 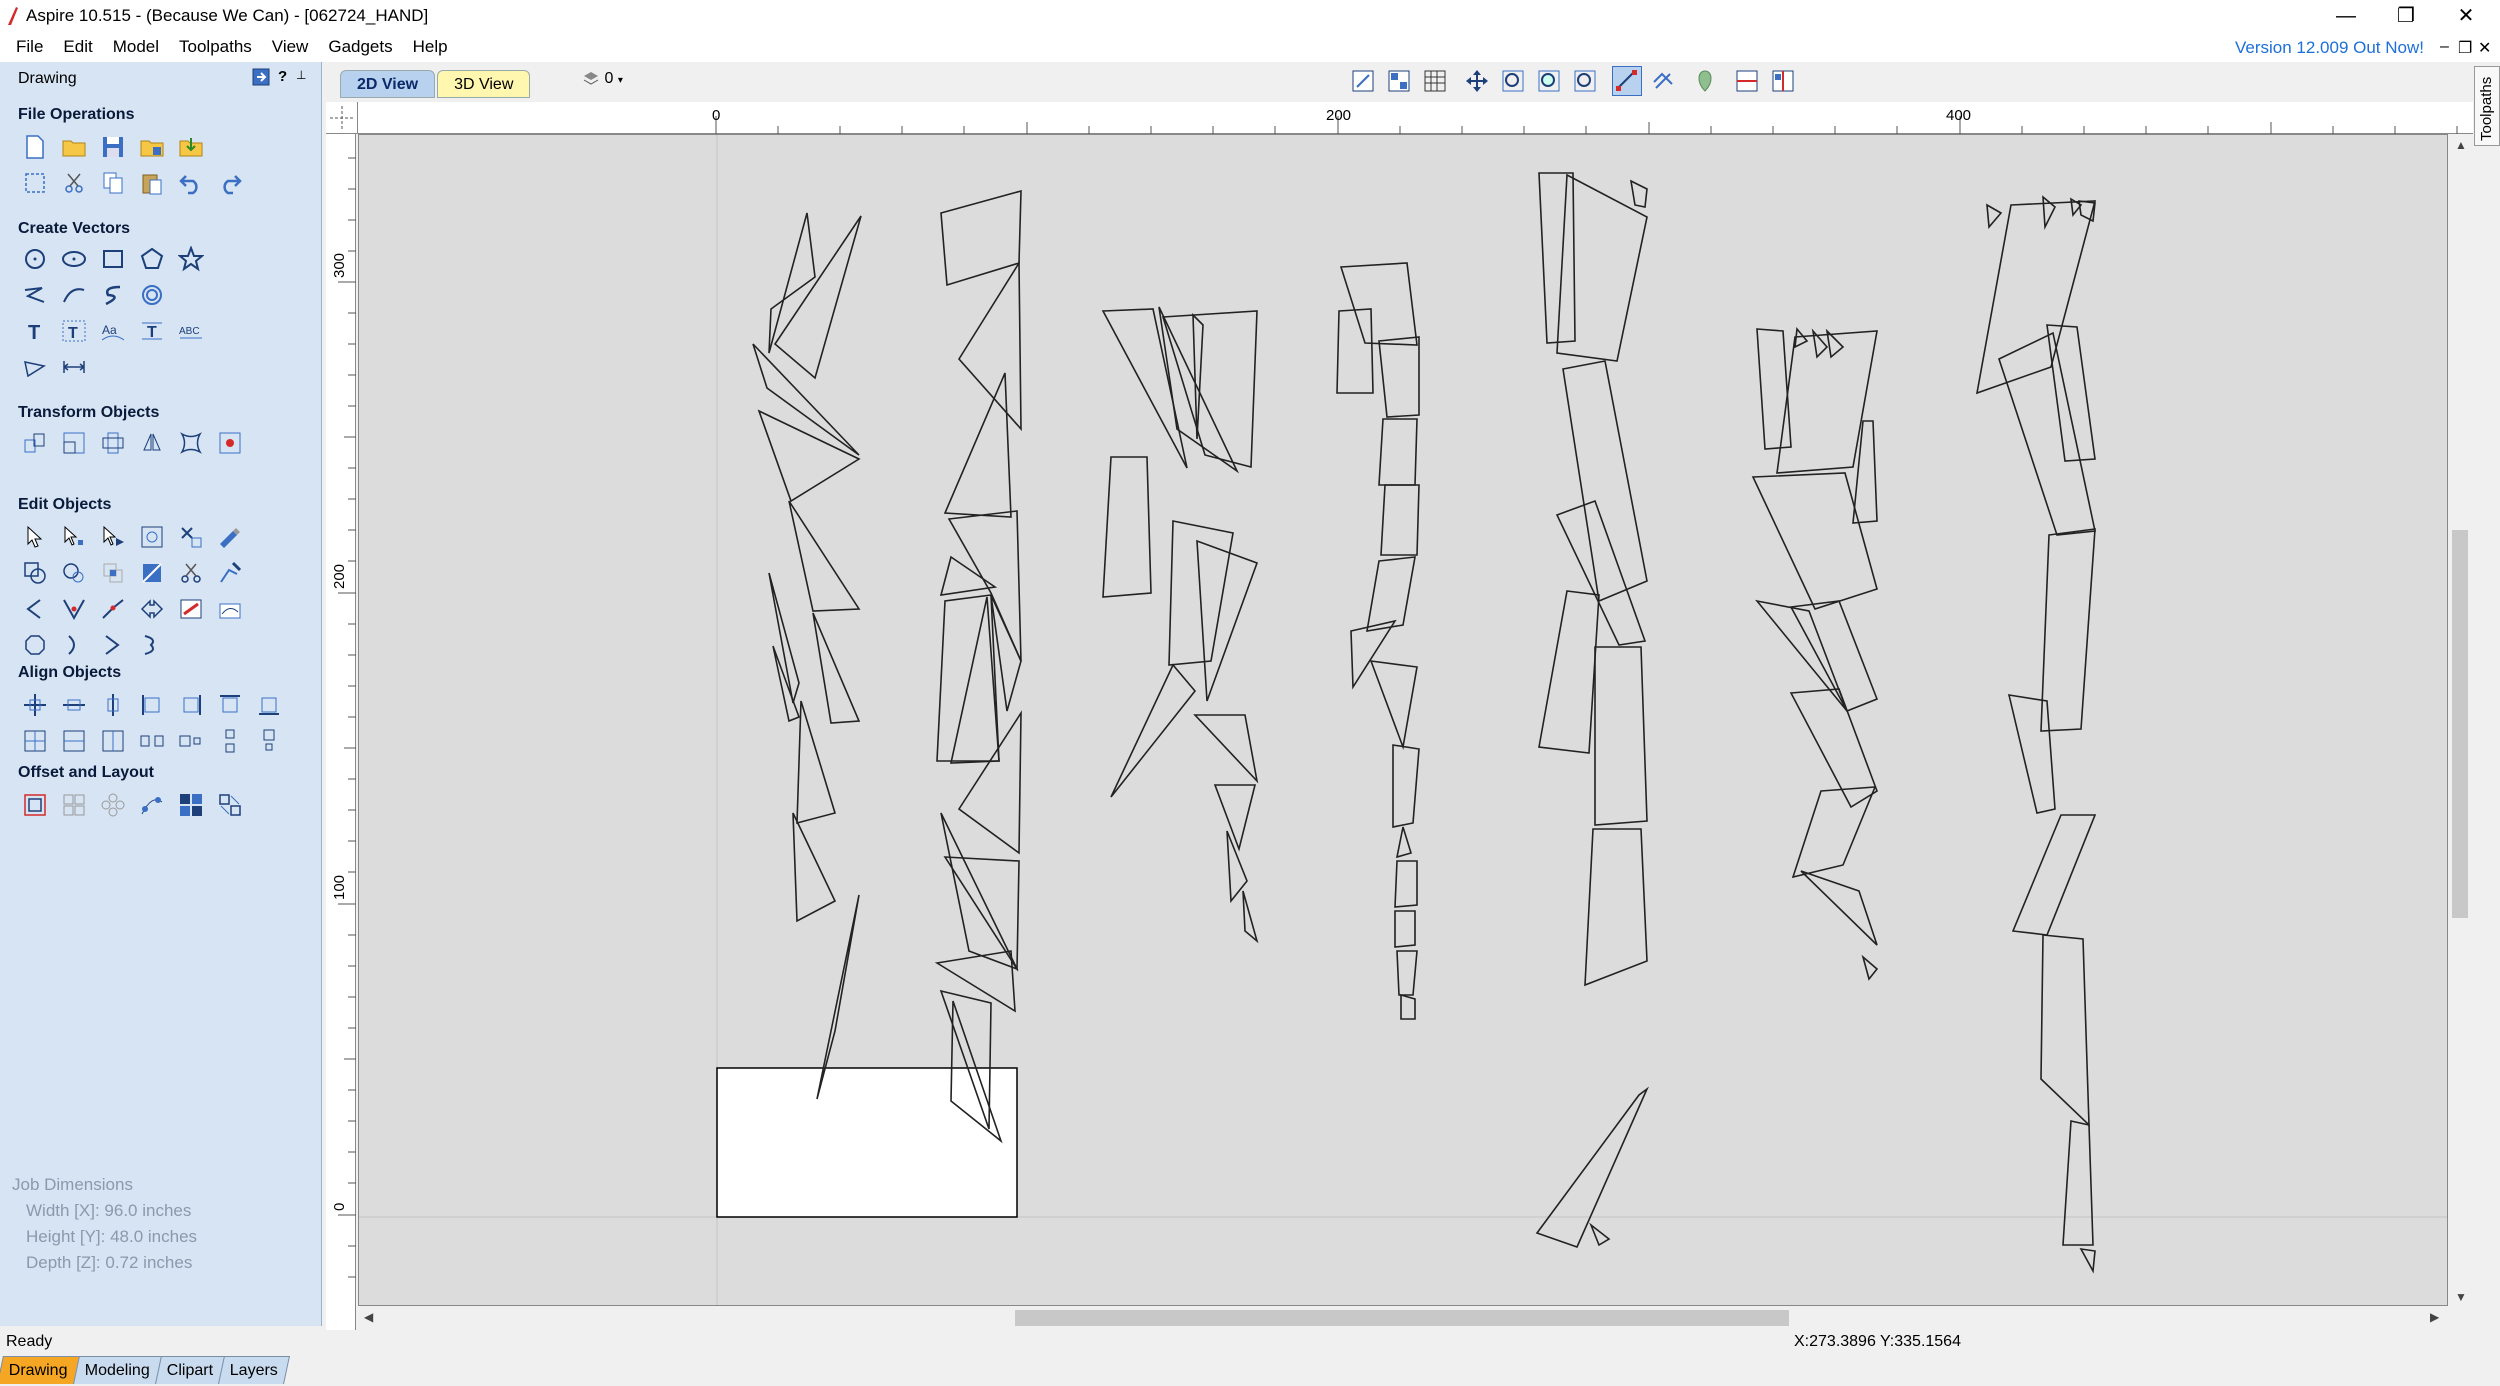 What do you see at coordinates (342, 118) in the screenshot?
I see `ruler-corner` at bounding box center [342, 118].